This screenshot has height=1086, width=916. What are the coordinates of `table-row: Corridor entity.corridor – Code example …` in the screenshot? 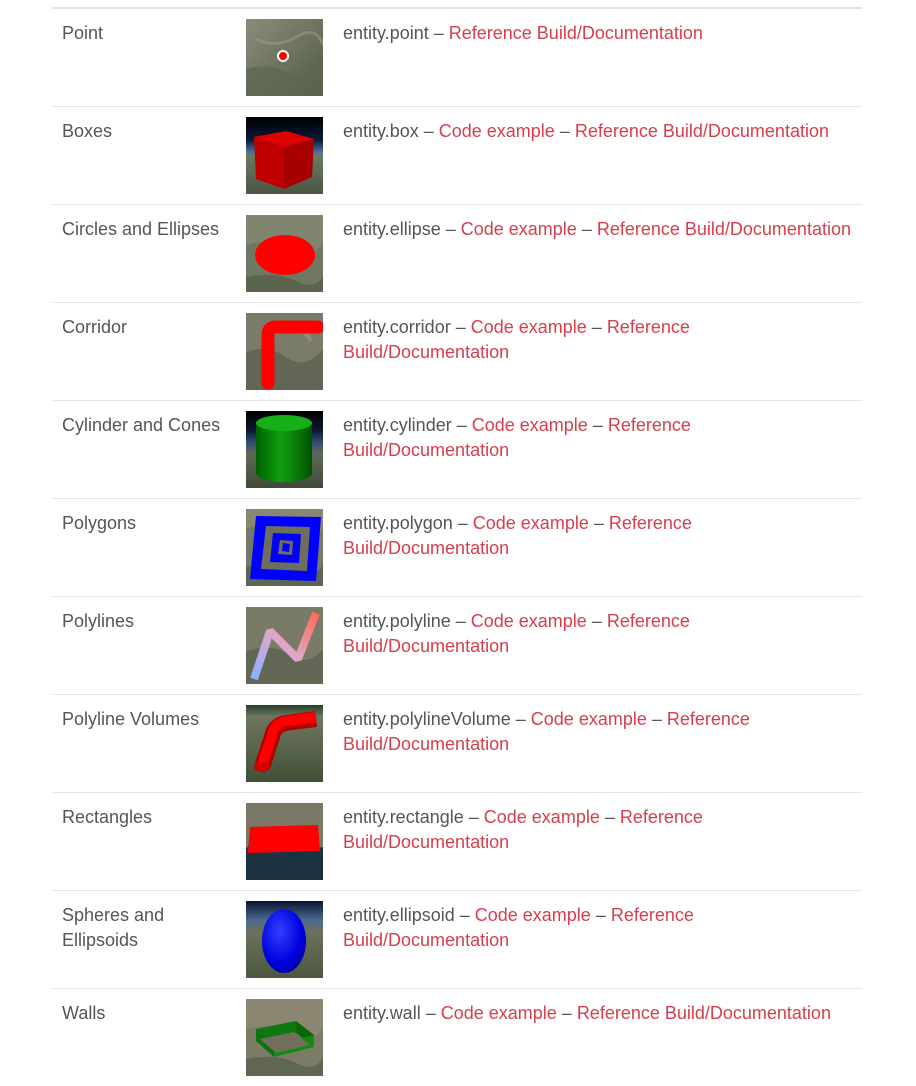 It's located at (457, 352).